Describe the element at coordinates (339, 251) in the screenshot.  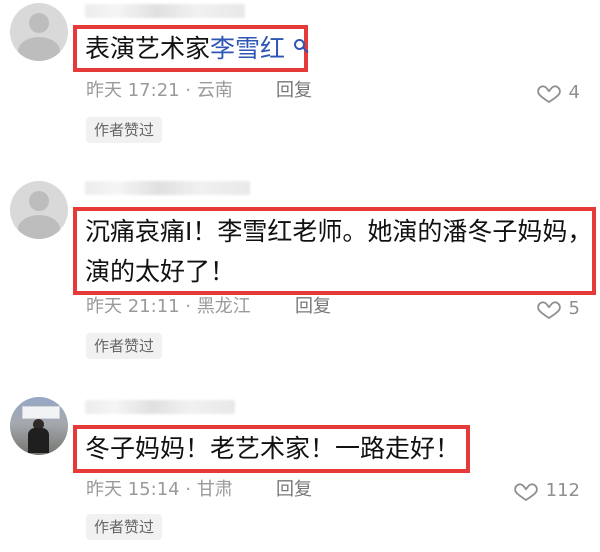
I see `comment-text: 沉痛哀痛Ⅰ！李雪红老师。她演的潘冬子妈妈，演的太好了！` at that location.